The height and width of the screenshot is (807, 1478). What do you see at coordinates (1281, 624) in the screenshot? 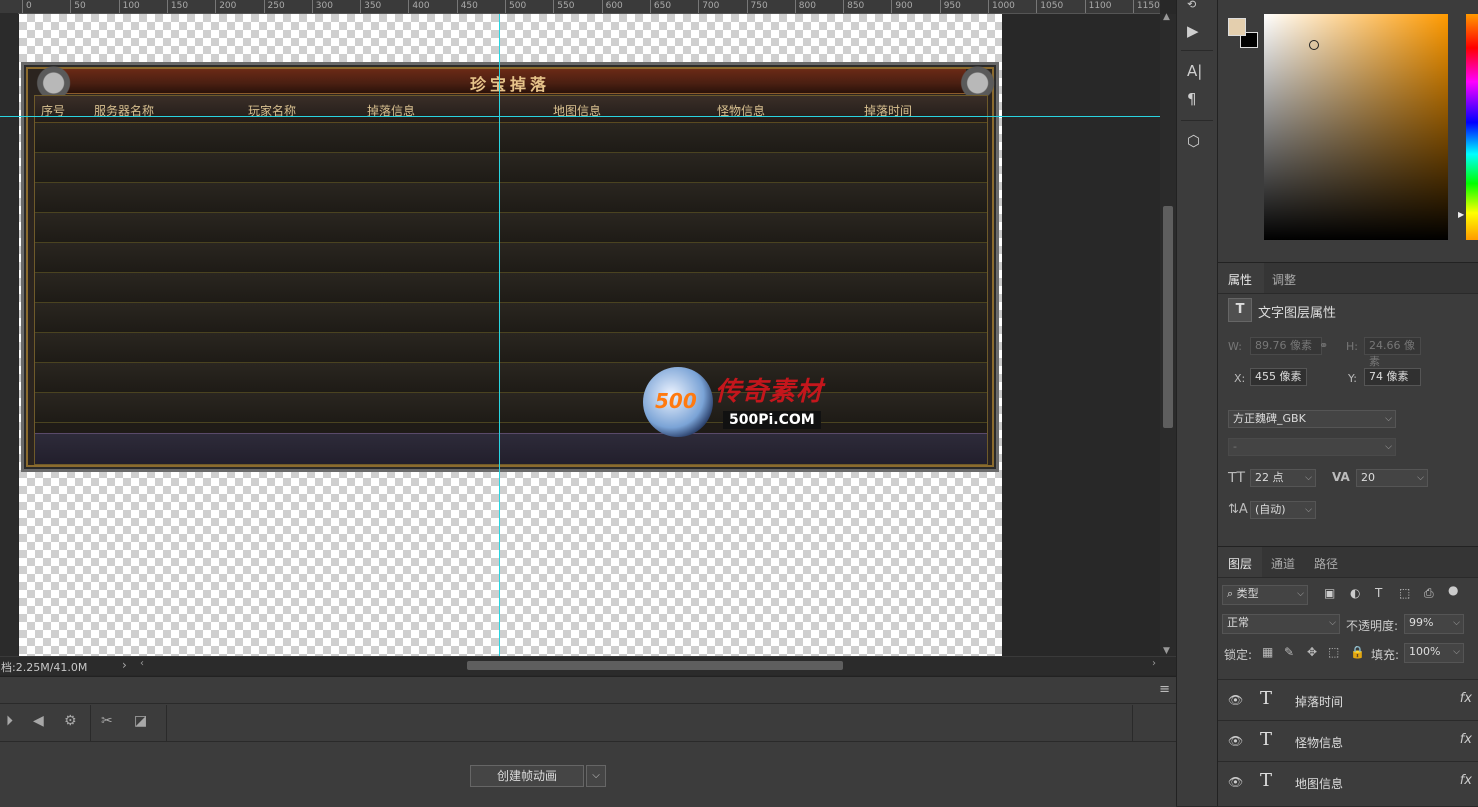
I see `blend-mode-select: 正常 ⌵` at bounding box center [1281, 624].